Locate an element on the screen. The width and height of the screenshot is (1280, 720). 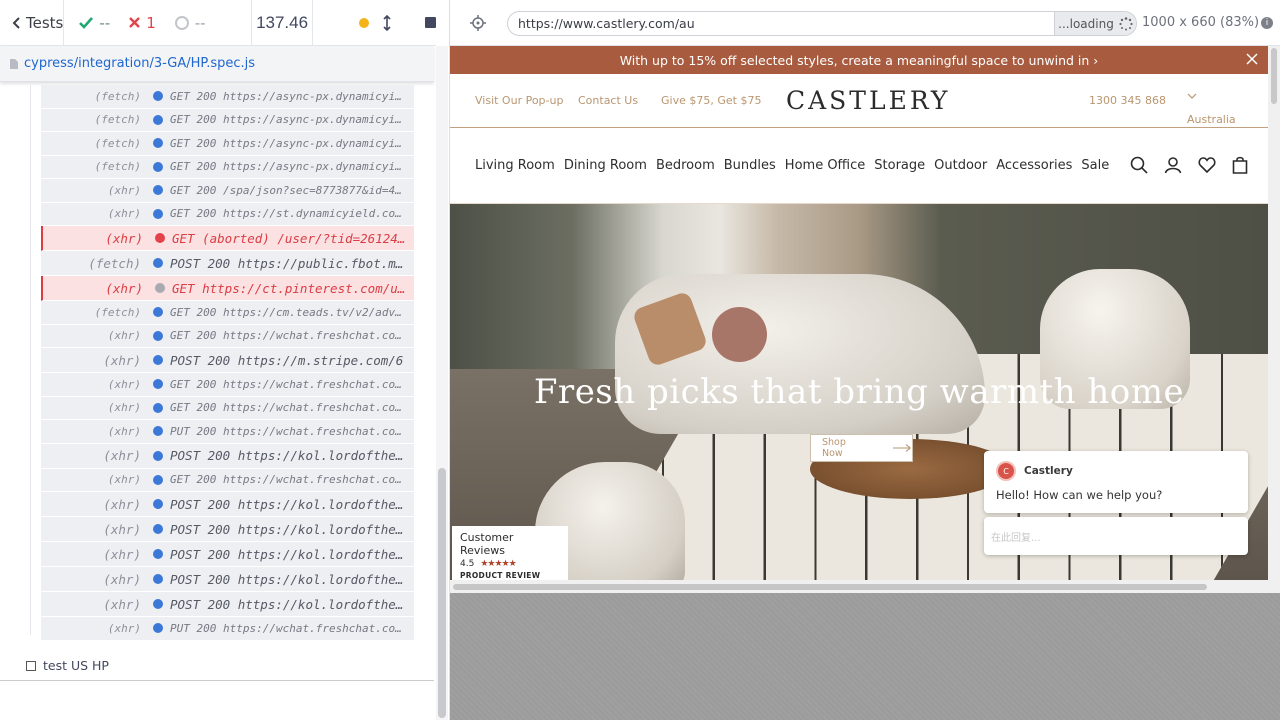
status-dot-icon is located at coordinates (364, 22).